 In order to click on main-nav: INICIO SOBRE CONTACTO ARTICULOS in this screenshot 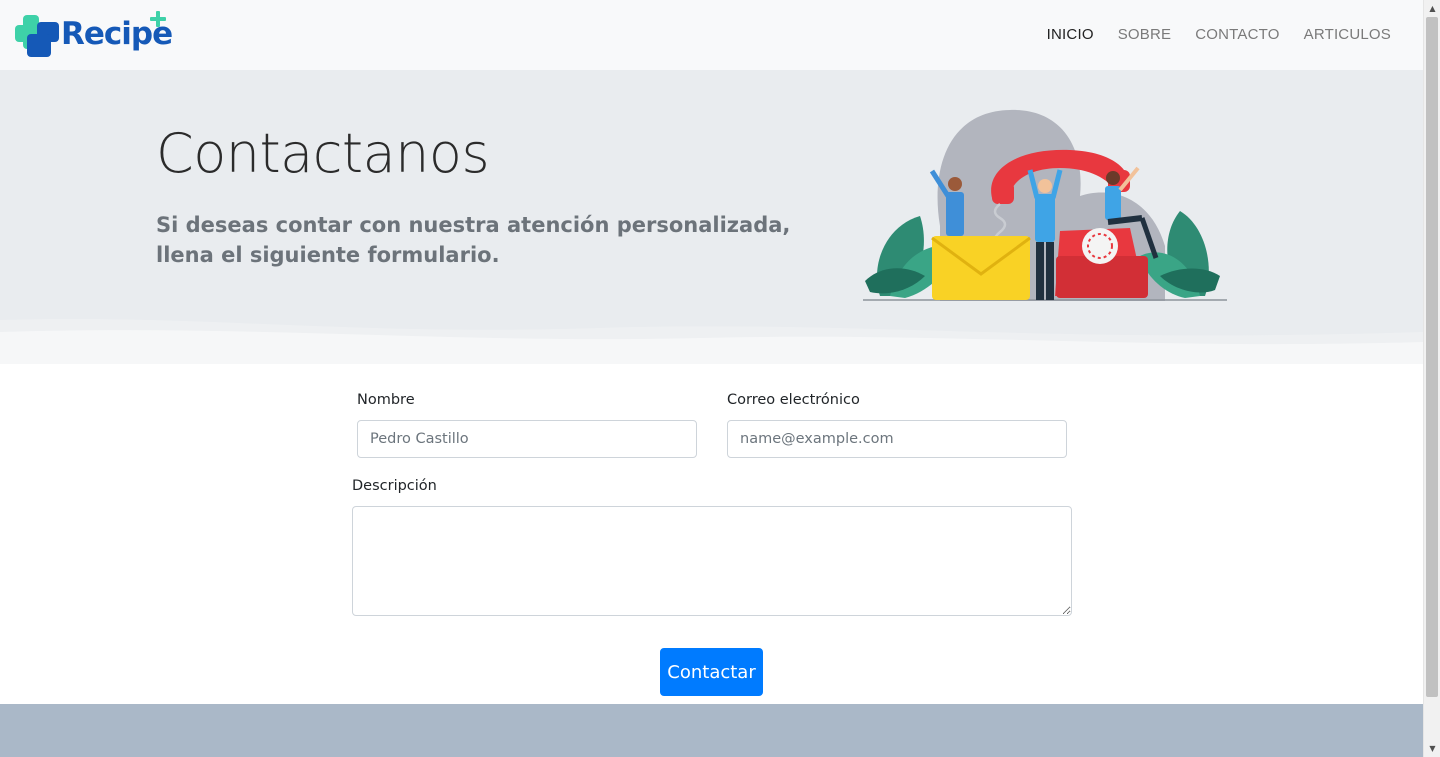, I will do `click(1219, 34)`.